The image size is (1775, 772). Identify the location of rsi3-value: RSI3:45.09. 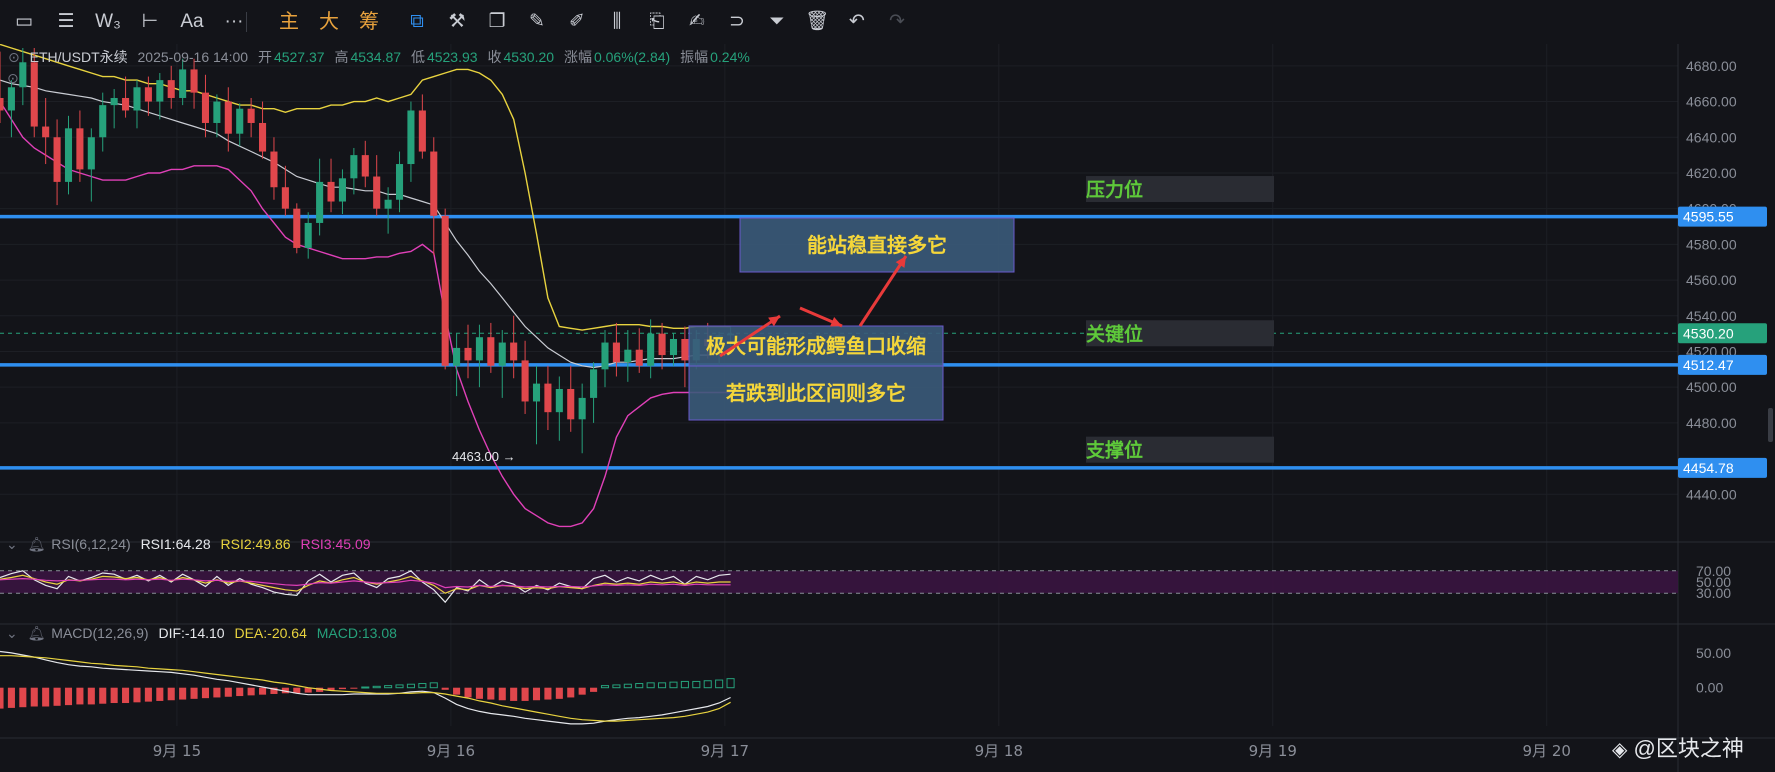
(335, 544).